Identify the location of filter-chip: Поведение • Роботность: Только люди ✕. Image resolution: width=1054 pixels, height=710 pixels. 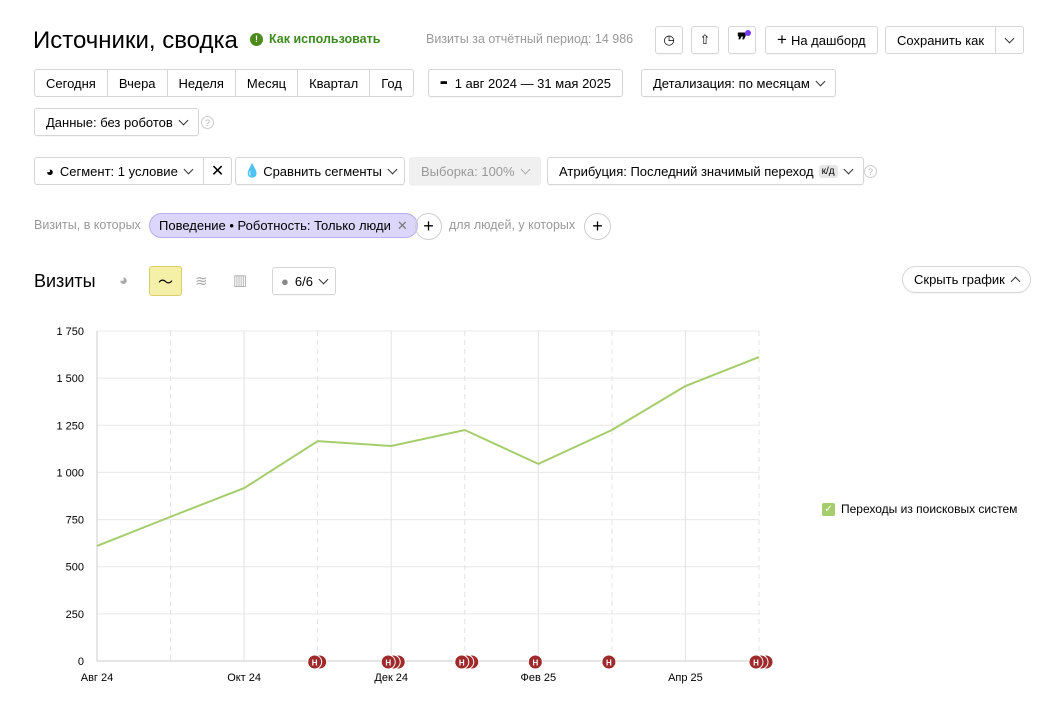
(283, 225).